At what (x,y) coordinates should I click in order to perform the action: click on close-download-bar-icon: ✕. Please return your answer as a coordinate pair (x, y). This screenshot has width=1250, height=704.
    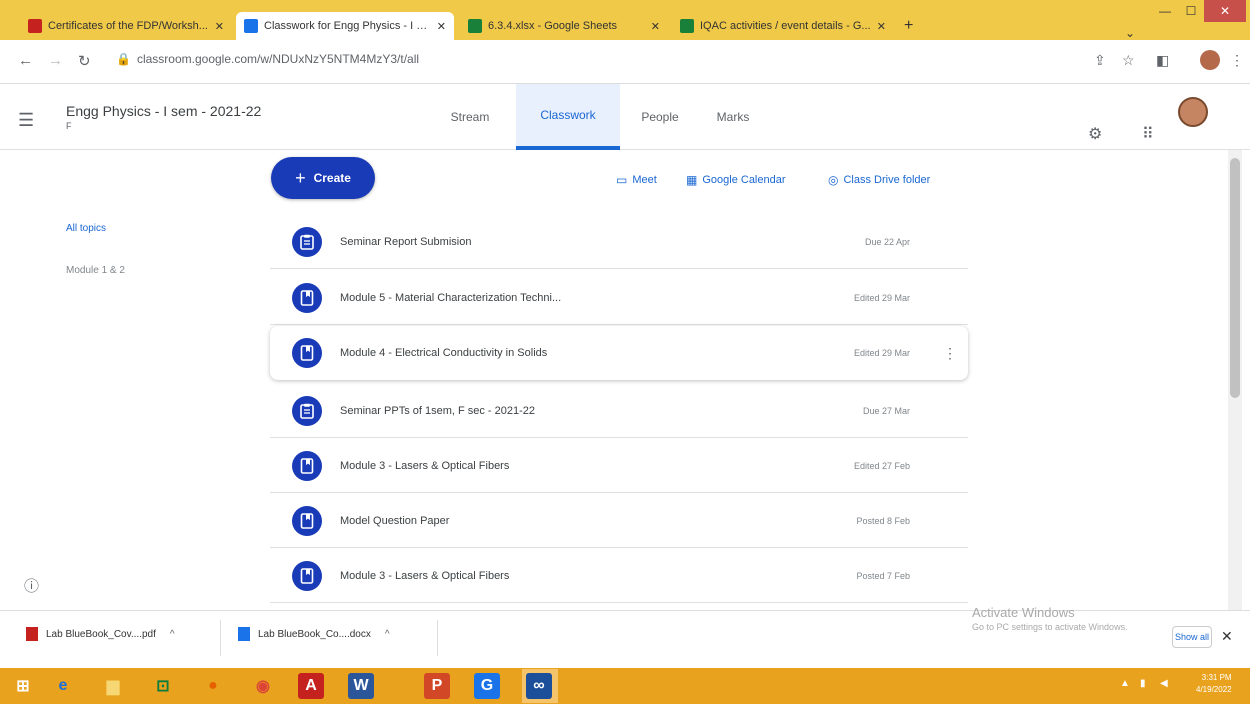
    Looking at the image, I should click on (1227, 636).